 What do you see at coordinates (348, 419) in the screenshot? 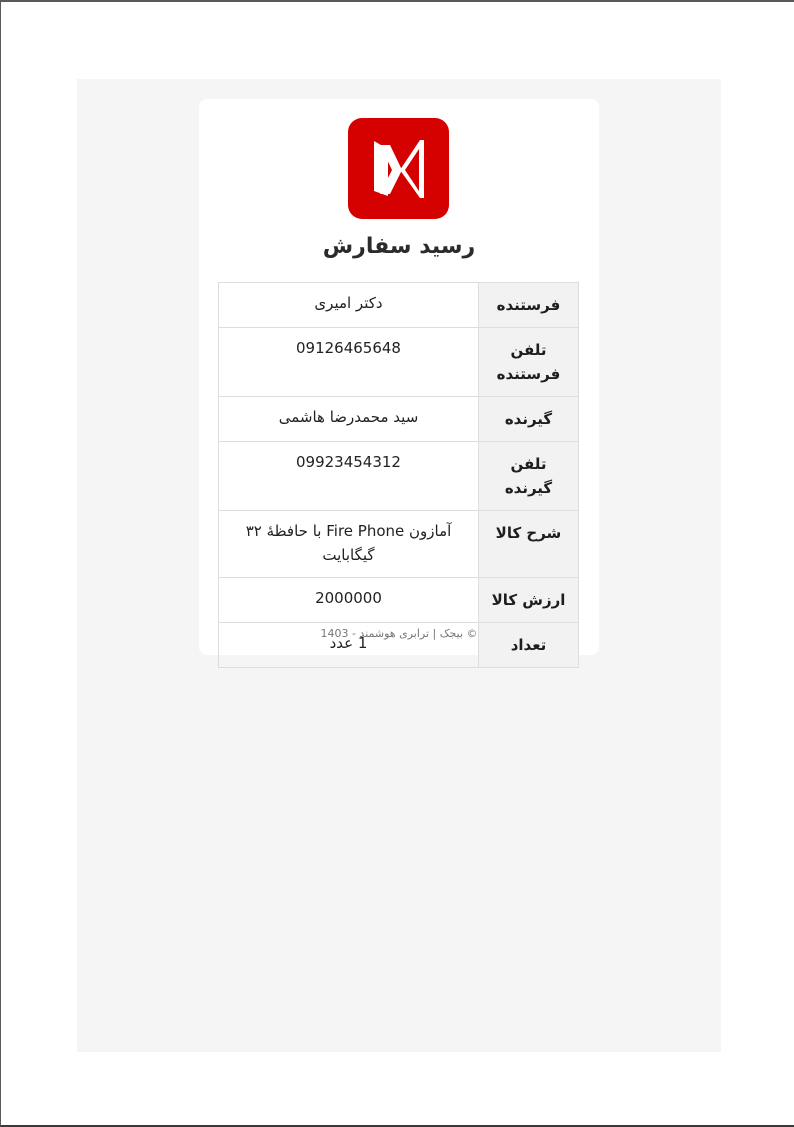
I see `receiver-value: سید محمدرضا هاشمی` at bounding box center [348, 419].